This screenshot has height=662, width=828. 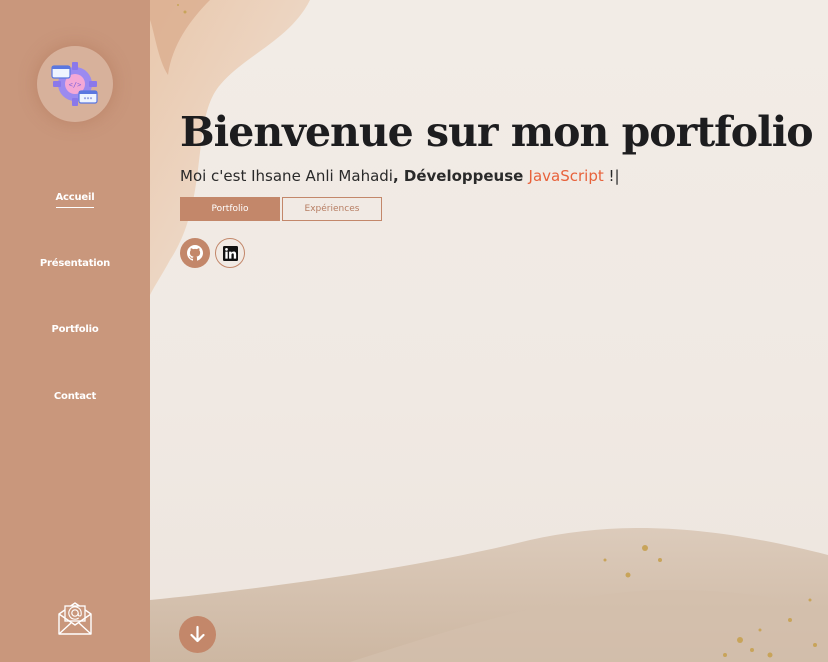 I want to click on nav-label: Présentation, so click(x=75, y=263).